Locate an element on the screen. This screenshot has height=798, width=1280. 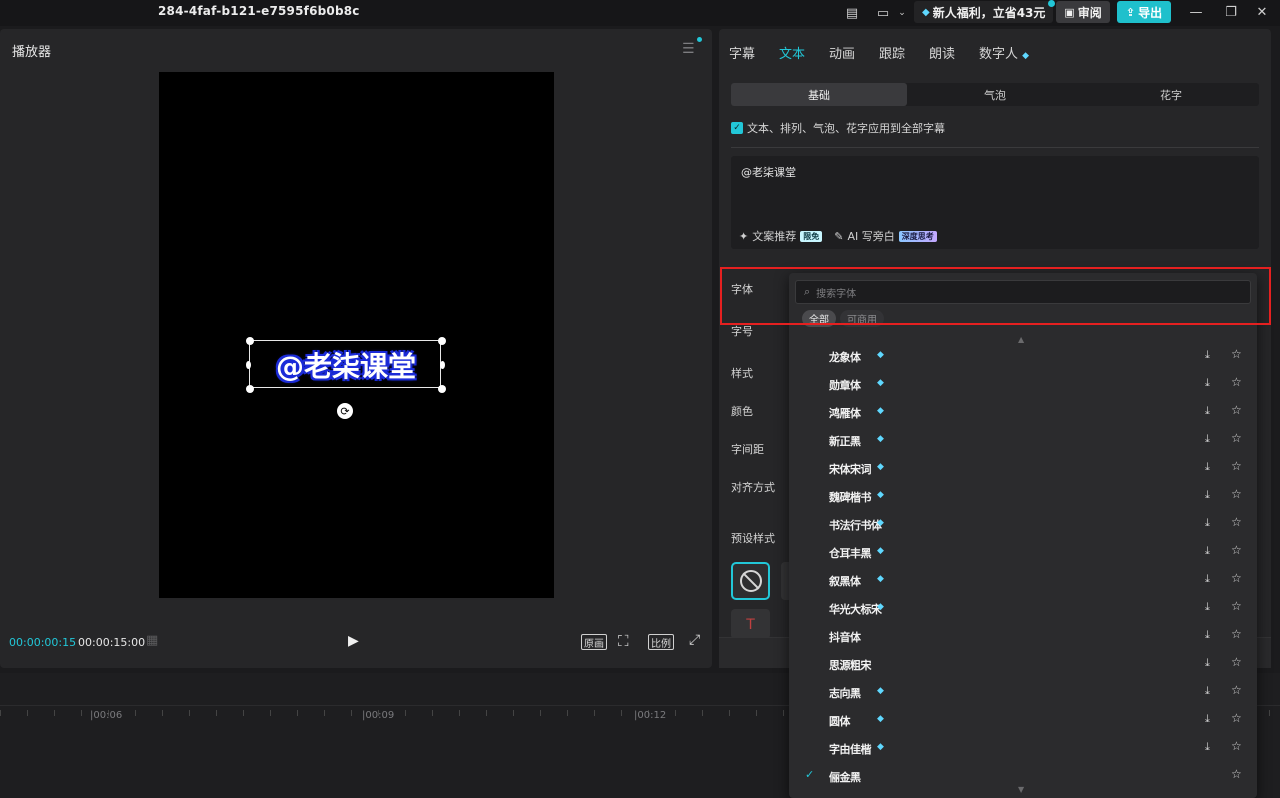
apply-all-checkbox: ✓ 文本、排列、气泡、花字应用到全部字幕 is located at coordinates (838, 128).